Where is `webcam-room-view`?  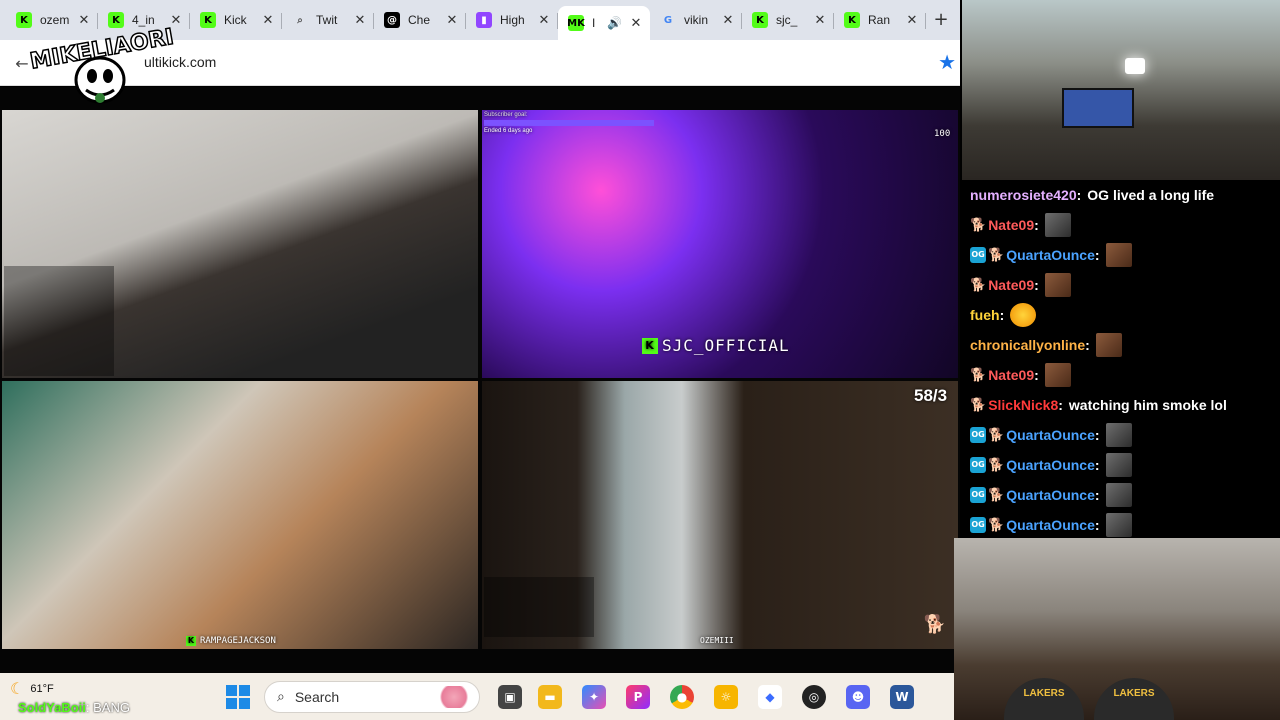 webcam-room-view is located at coordinates (1121, 90).